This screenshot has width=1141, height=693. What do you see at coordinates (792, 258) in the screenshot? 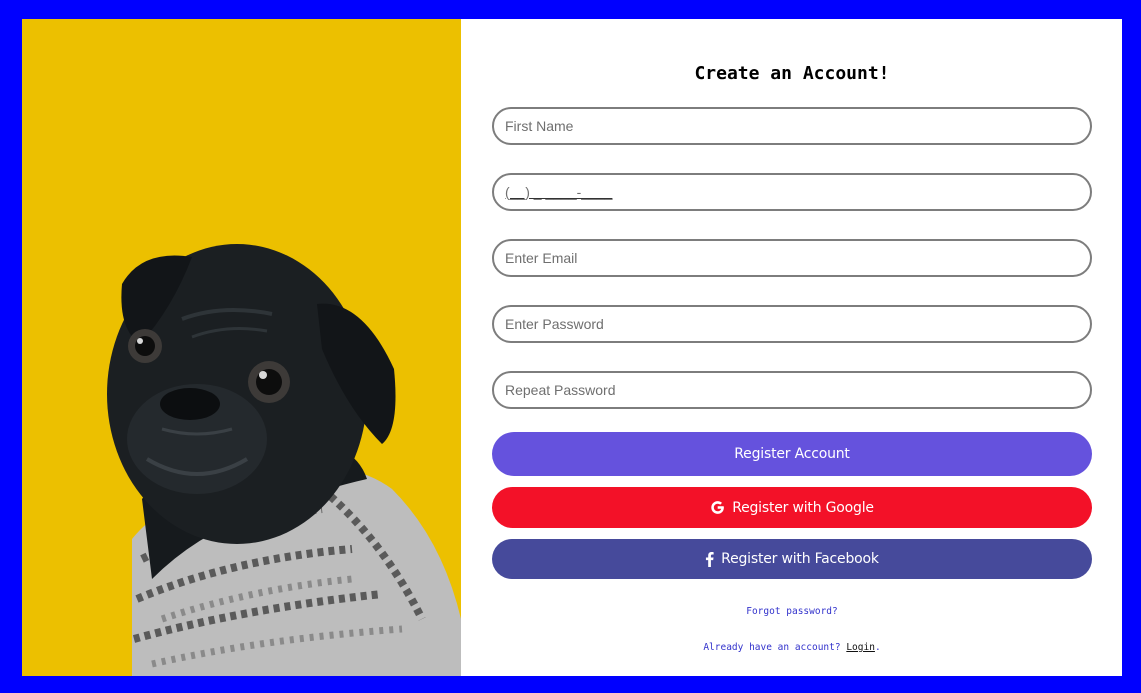
I see `email-input` at bounding box center [792, 258].